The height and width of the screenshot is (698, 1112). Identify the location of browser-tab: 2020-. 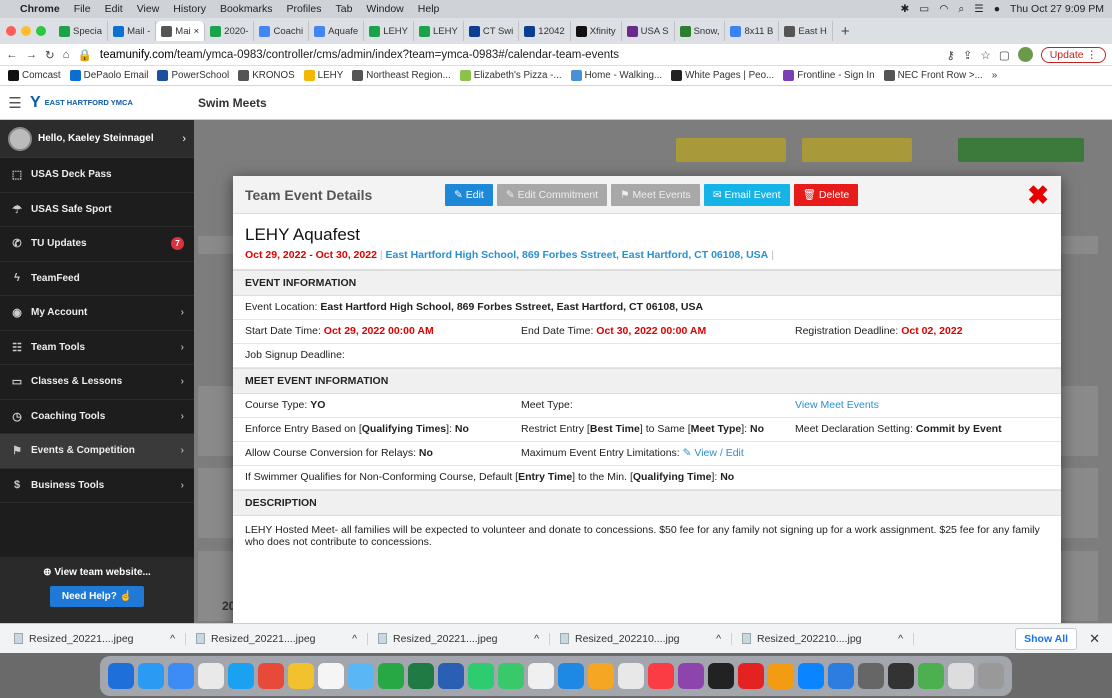
(230, 31).